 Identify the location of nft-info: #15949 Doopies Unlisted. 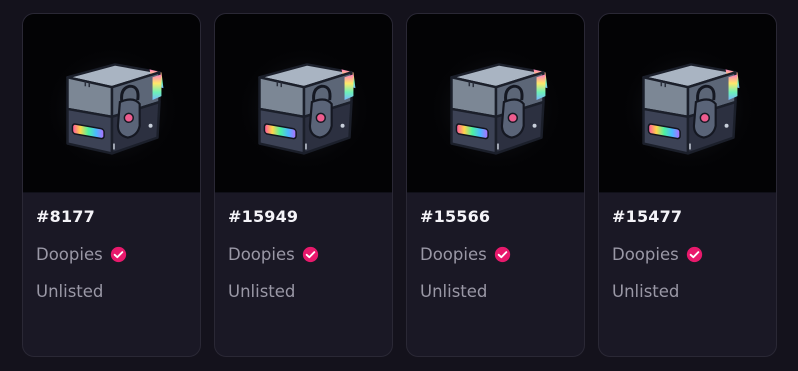
(303, 248).